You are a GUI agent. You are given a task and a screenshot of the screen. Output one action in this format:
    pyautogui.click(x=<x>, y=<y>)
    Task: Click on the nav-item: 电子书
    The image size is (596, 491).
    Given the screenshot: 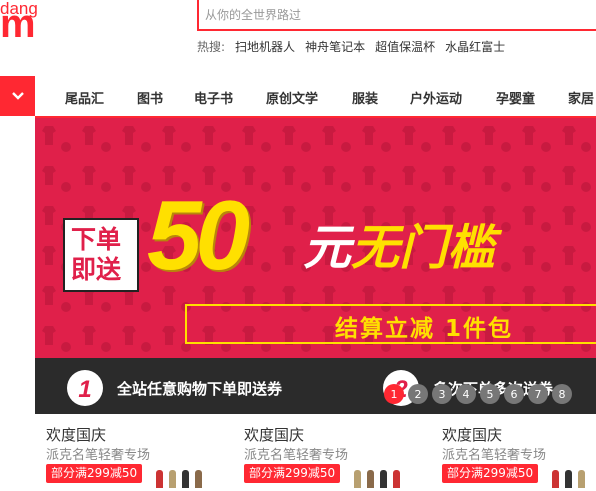 What is the action you would take?
    pyautogui.click(x=213, y=97)
    